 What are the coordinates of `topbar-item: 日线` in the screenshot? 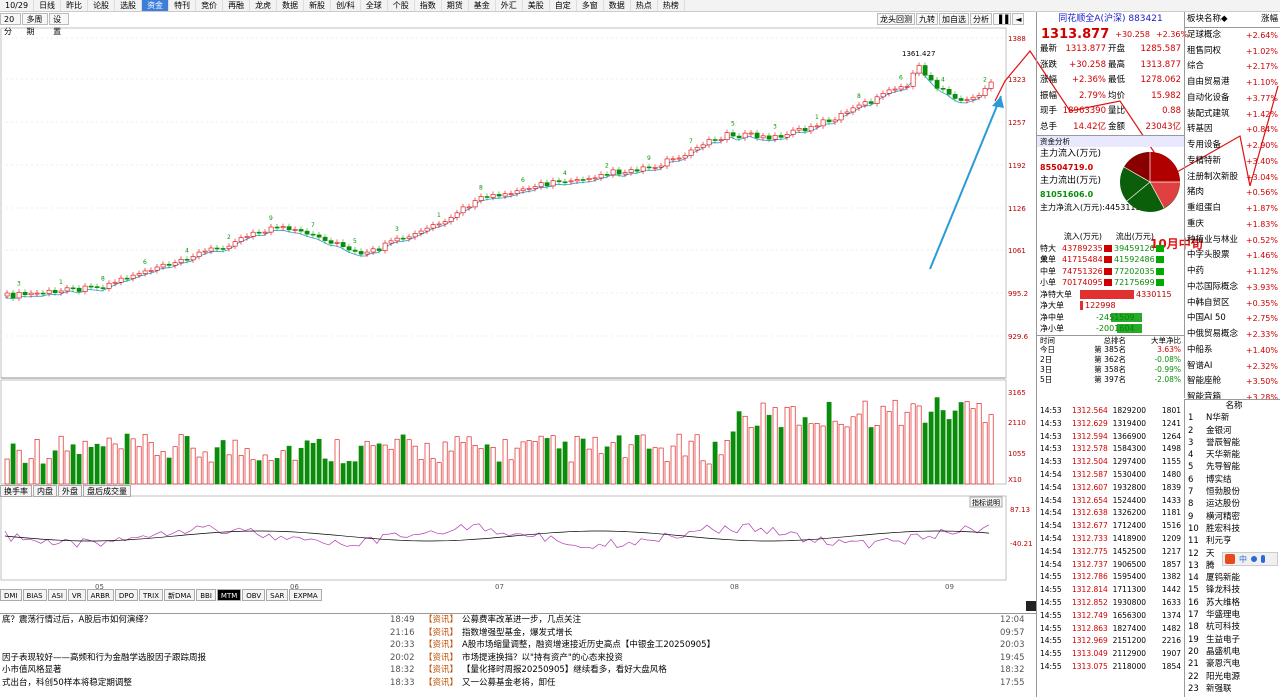 It's located at (48, 5).